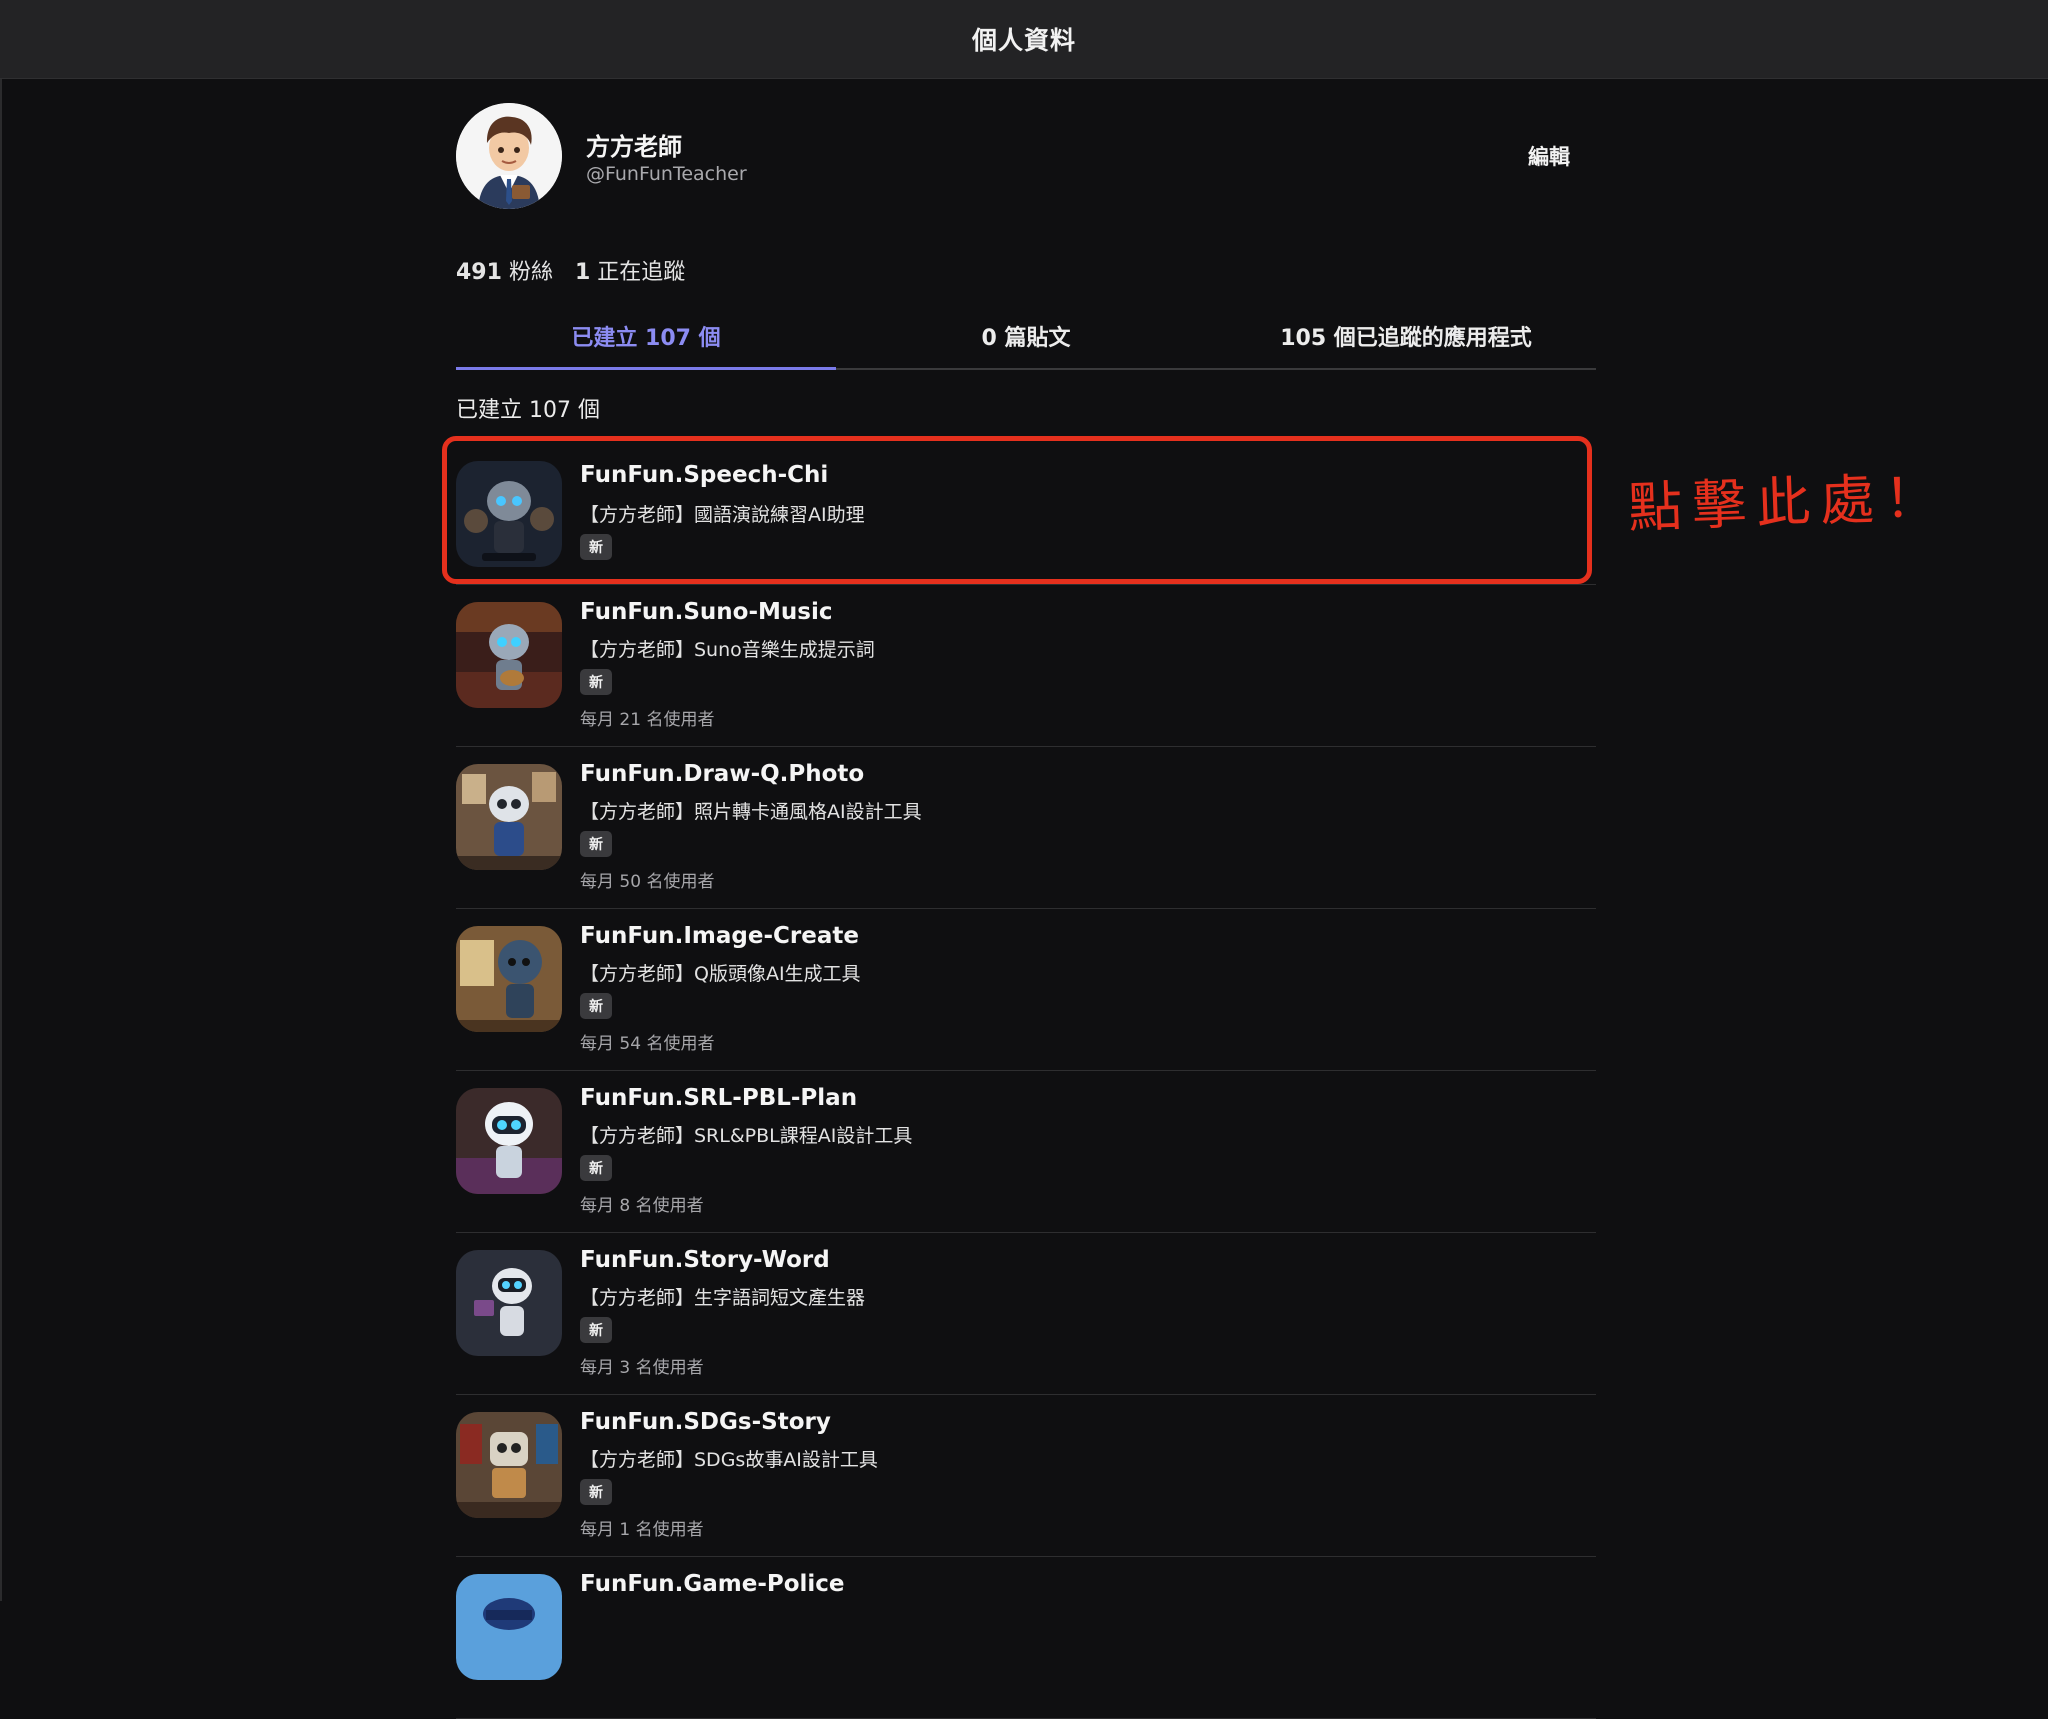  I want to click on photo-robot-icon, so click(509, 817).